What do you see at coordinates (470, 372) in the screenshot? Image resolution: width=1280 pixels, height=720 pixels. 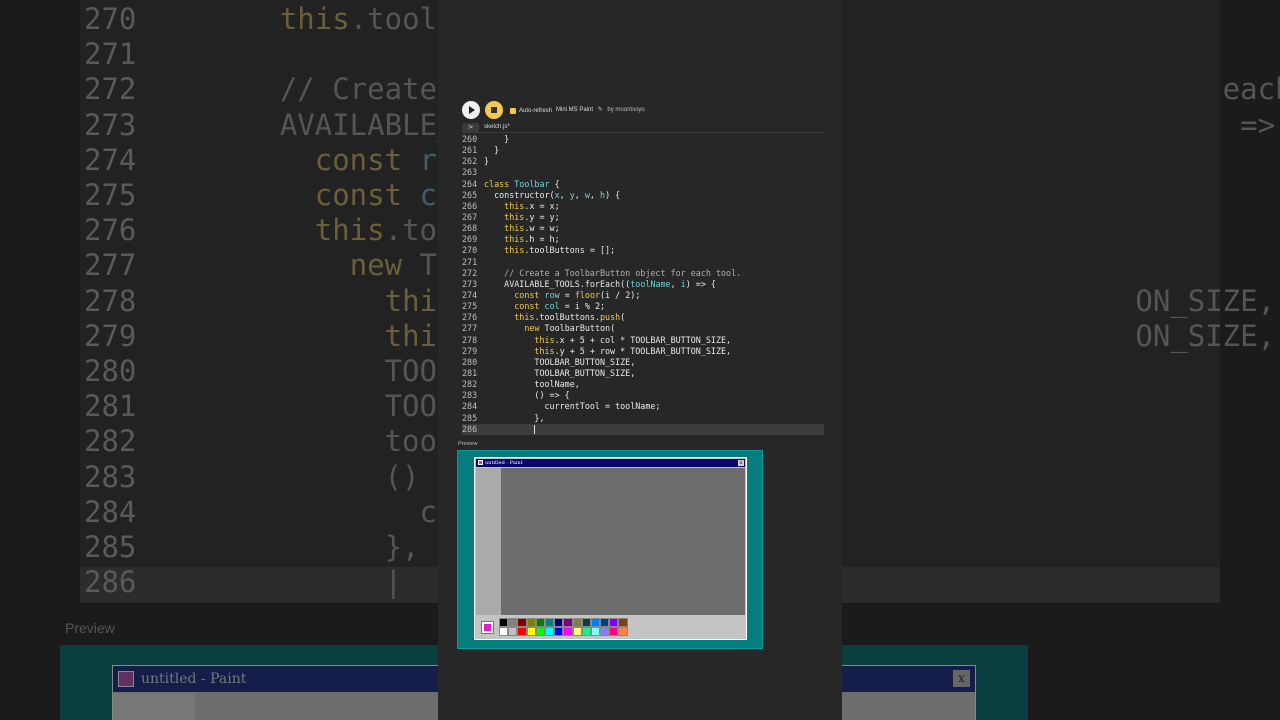 I see `line-number: 281` at bounding box center [470, 372].